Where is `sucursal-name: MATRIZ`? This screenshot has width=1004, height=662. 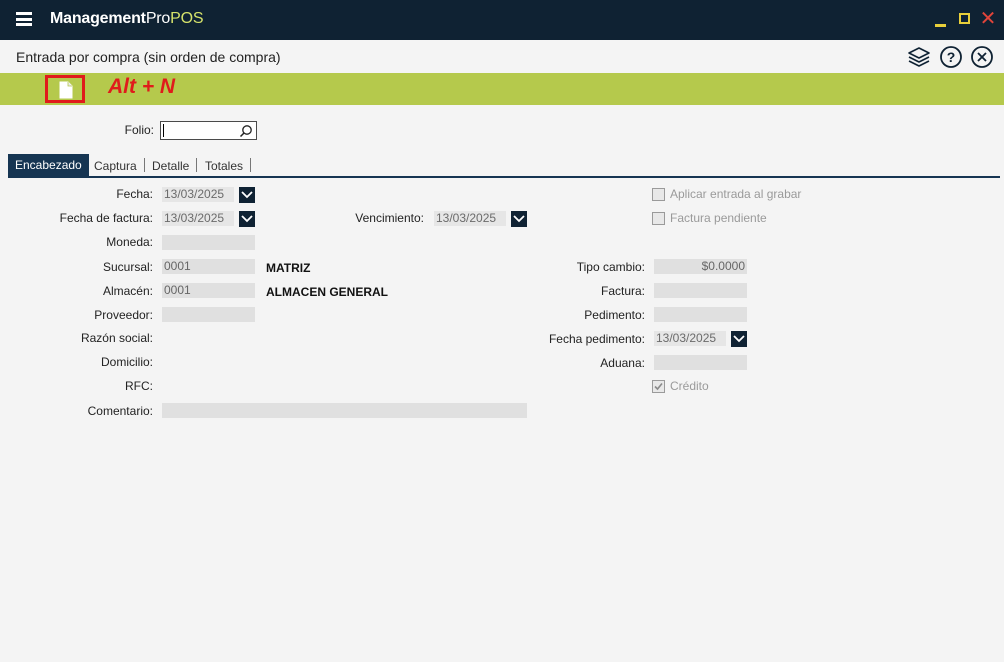
sucursal-name: MATRIZ is located at coordinates (288, 268).